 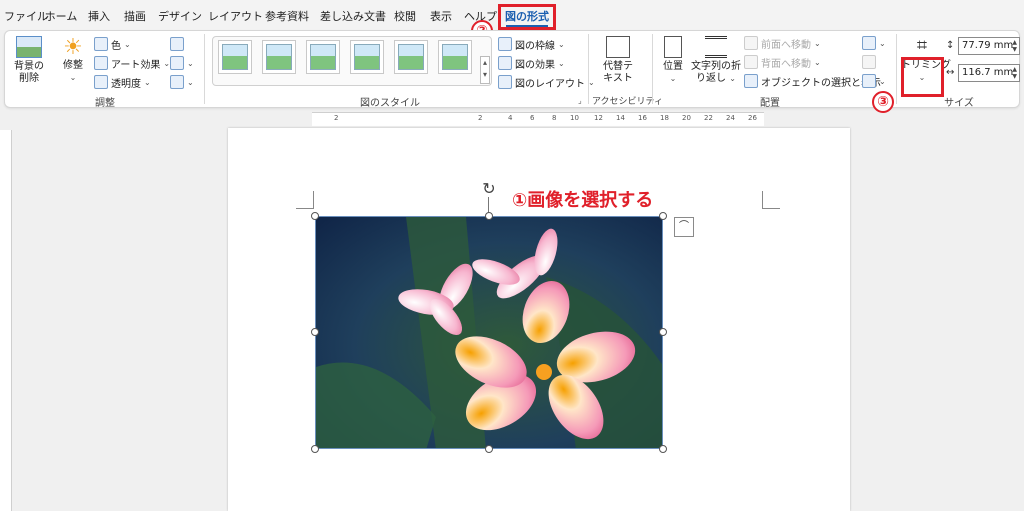 What do you see at coordinates (664, 118) in the screenshot?
I see `ruler-tick: 18` at bounding box center [664, 118].